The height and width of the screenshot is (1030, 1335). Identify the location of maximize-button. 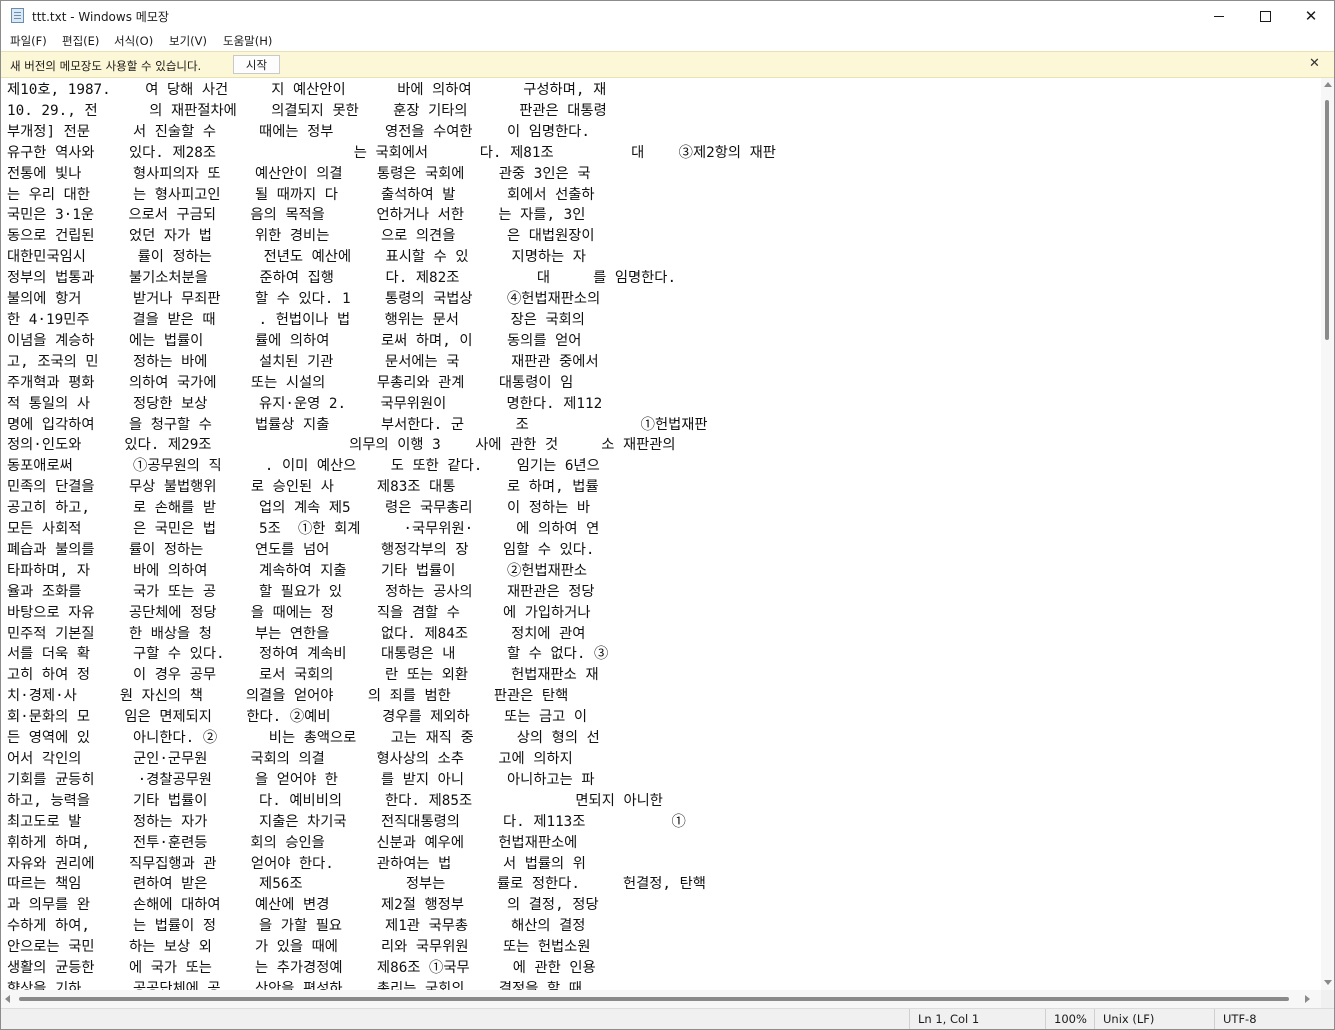
(1265, 16).